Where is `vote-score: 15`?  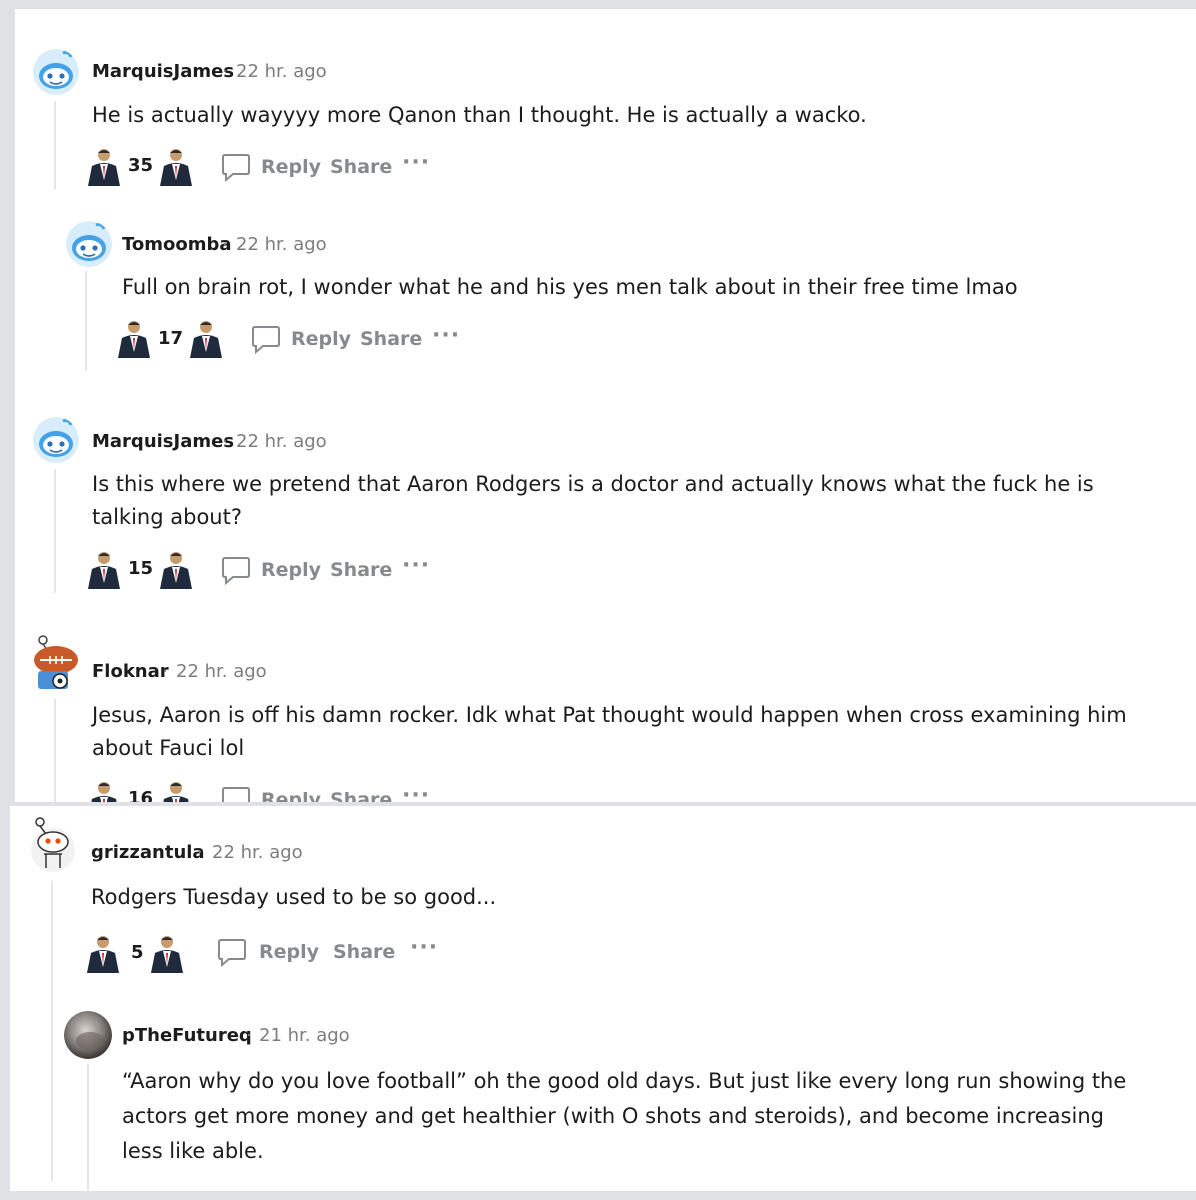
vote-score: 15 is located at coordinates (141, 568).